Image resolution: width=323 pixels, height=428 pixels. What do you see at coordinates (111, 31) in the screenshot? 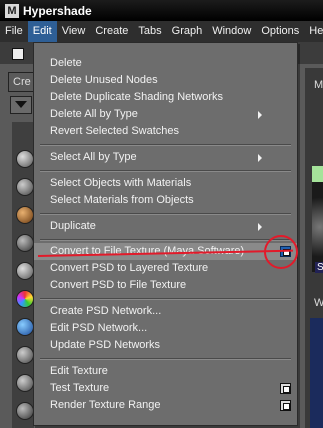
I see `menu-create: Create` at bounding box center [111, 31].